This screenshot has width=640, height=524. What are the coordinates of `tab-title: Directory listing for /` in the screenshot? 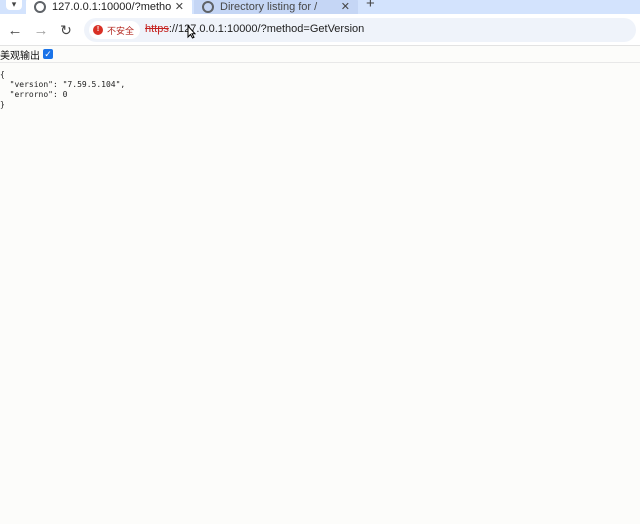 It's located at (269, 6).